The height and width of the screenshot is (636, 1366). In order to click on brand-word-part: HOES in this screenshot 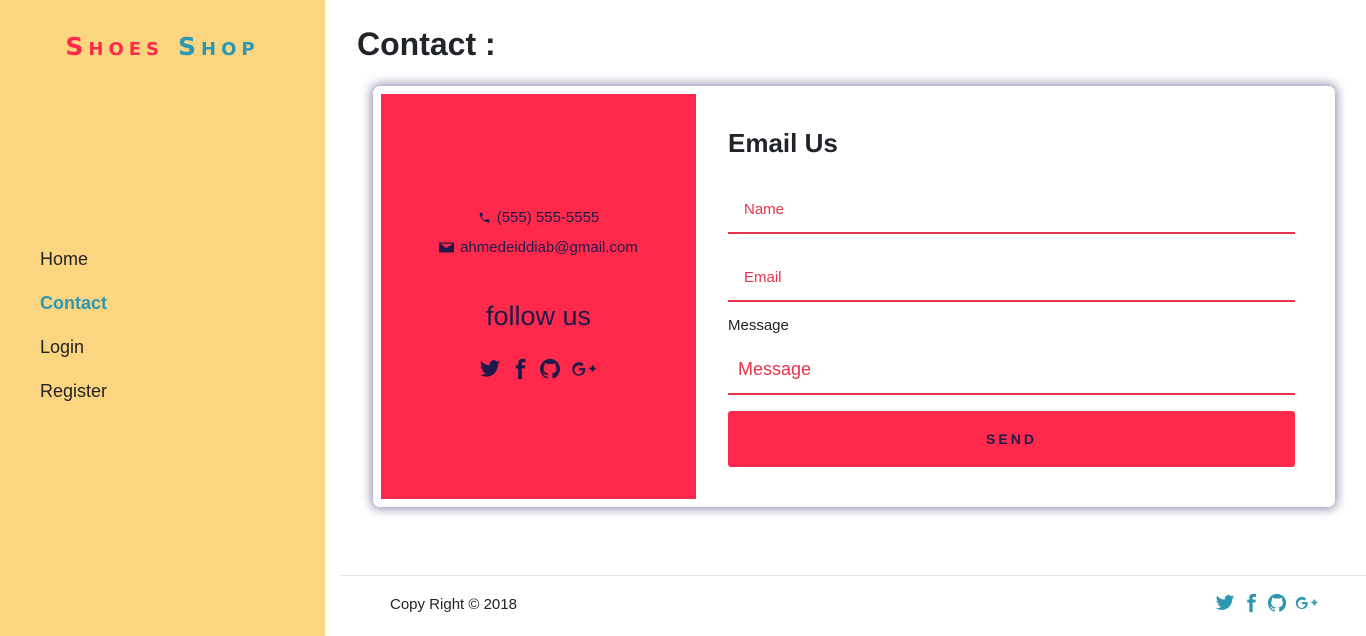, I will do `click(126, 49)`.